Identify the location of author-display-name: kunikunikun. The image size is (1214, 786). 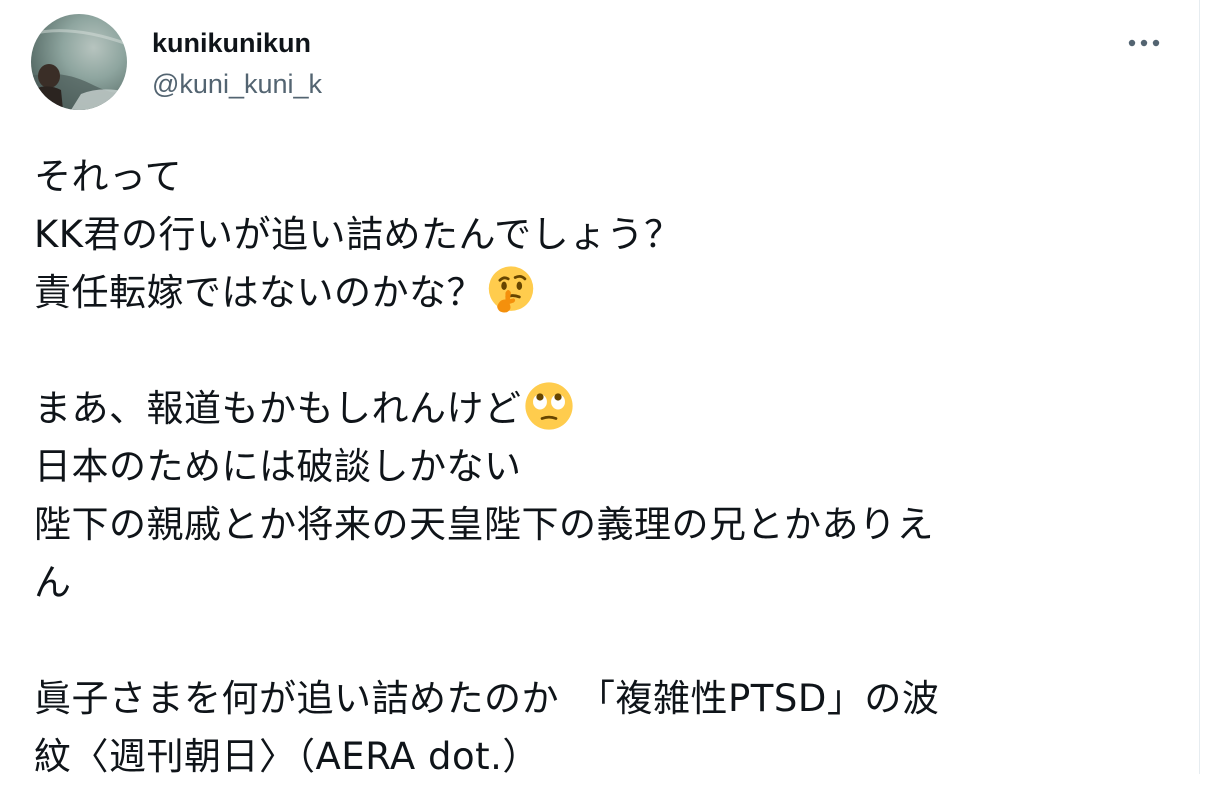
(237, 43).